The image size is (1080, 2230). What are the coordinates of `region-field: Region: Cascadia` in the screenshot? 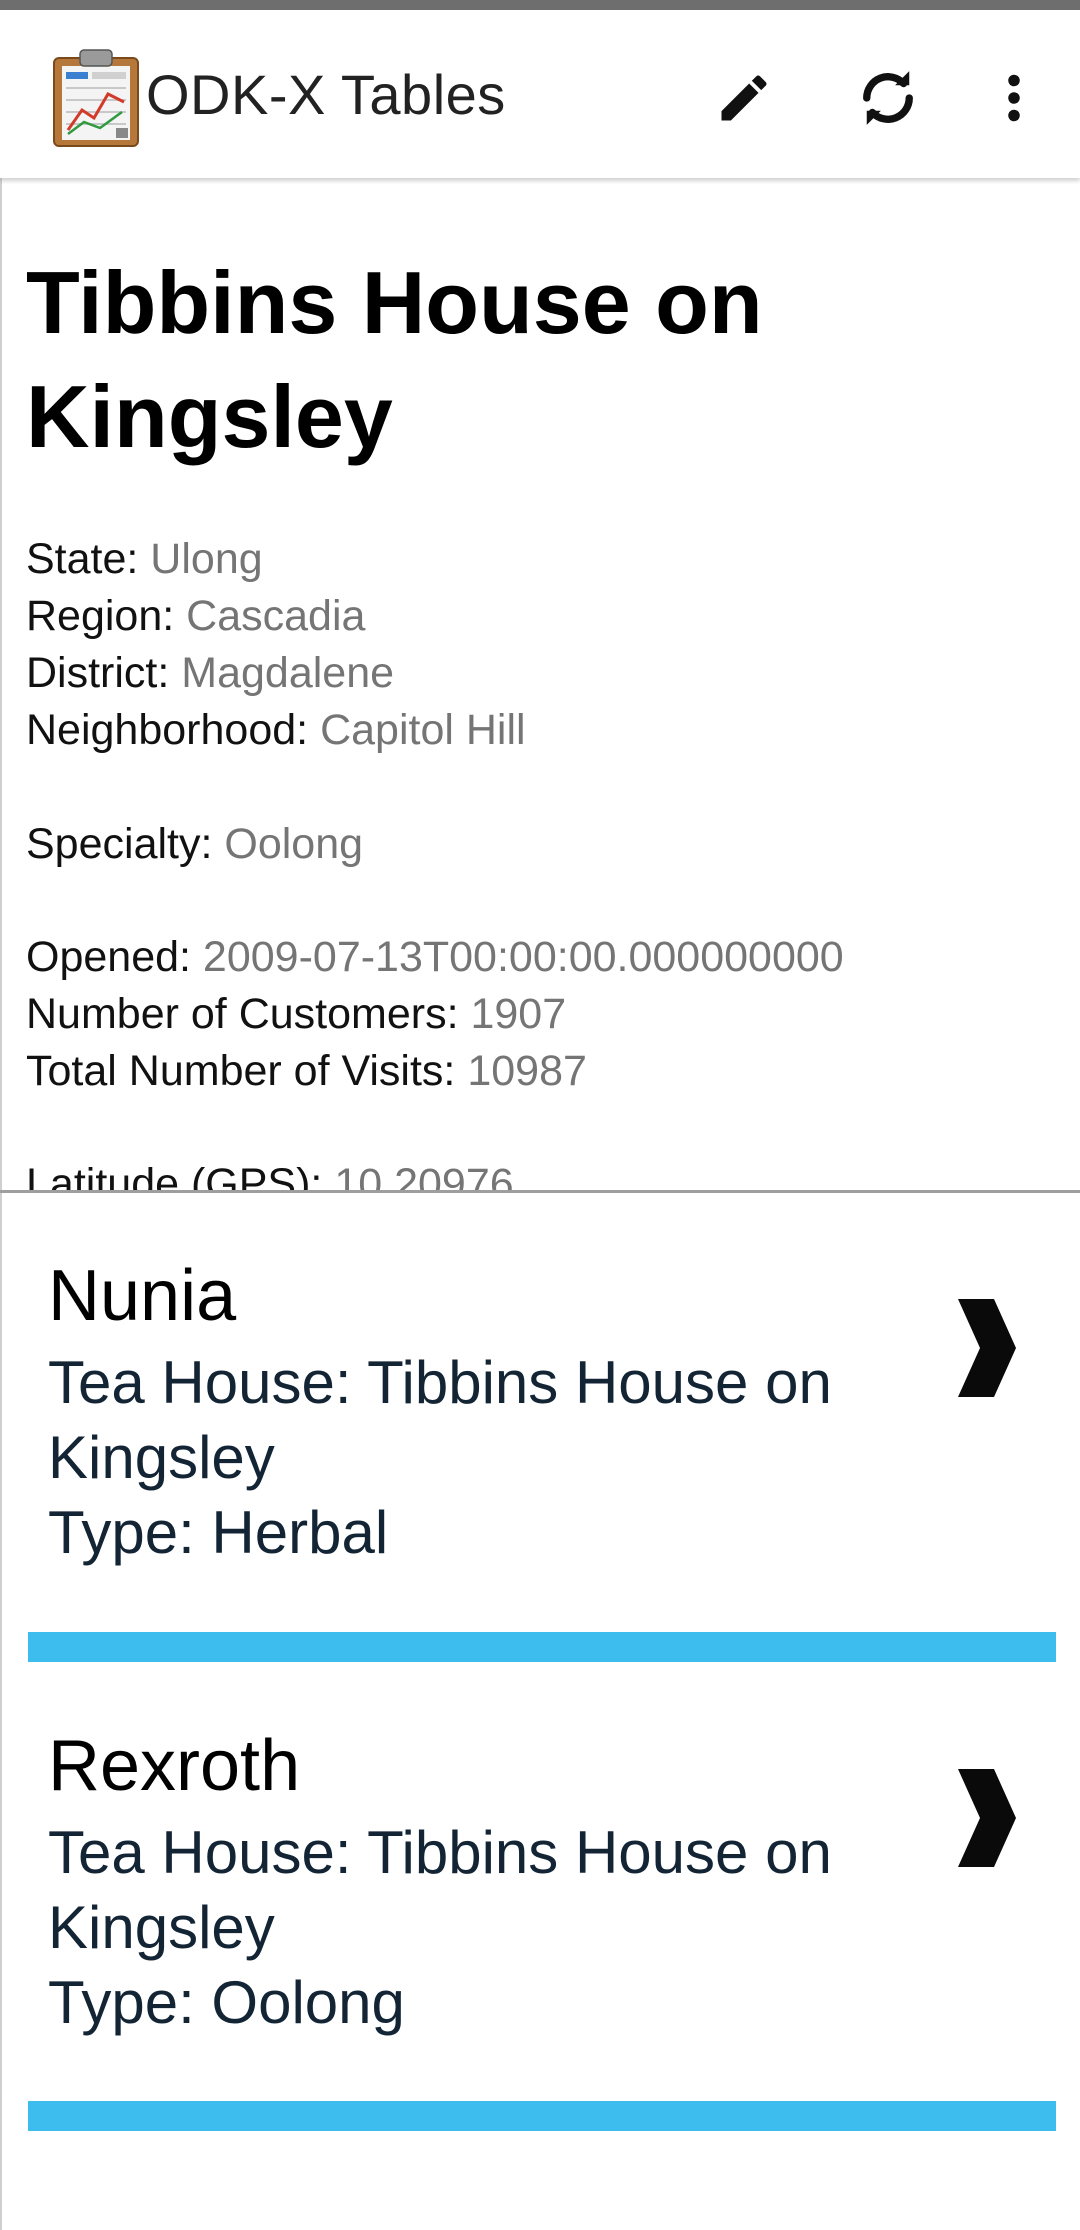 It's located at (196, 616).